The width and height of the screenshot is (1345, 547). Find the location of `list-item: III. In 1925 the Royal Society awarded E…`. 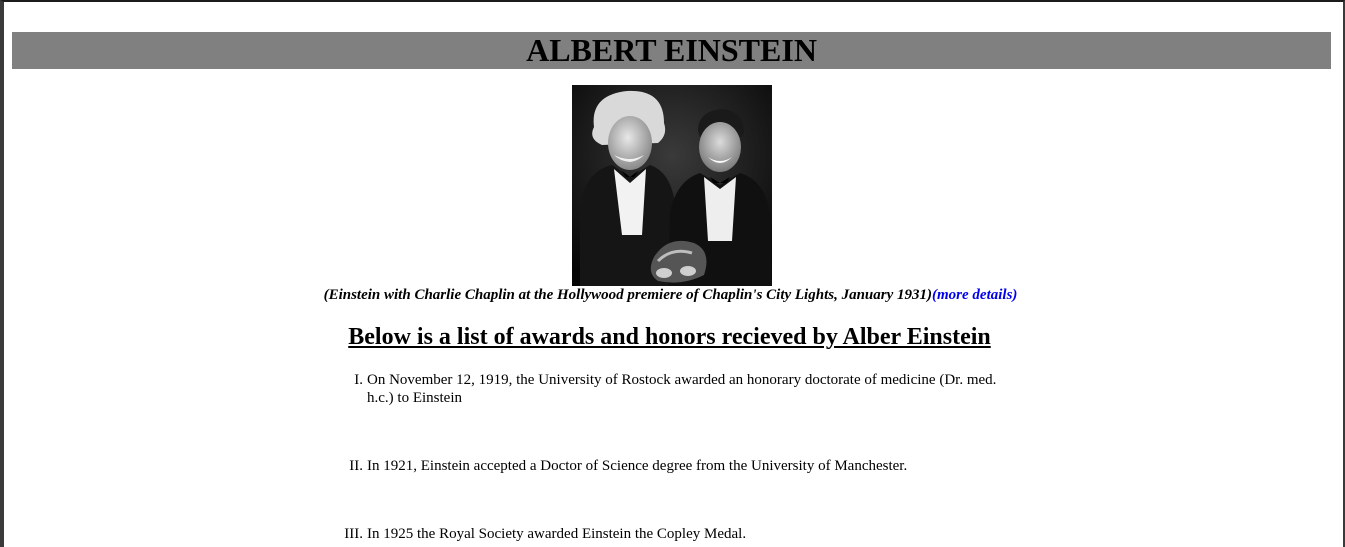

list-item: III. In 1925 the Royal Society awarded E… is located at coordinates (529, 534).